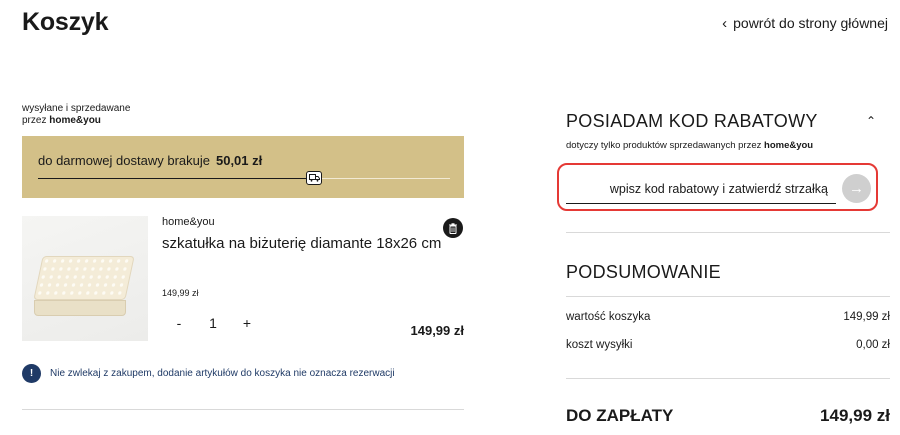 The image size is (900, 435). I want to click on arrow-right-icon: →, so click(856, 188).